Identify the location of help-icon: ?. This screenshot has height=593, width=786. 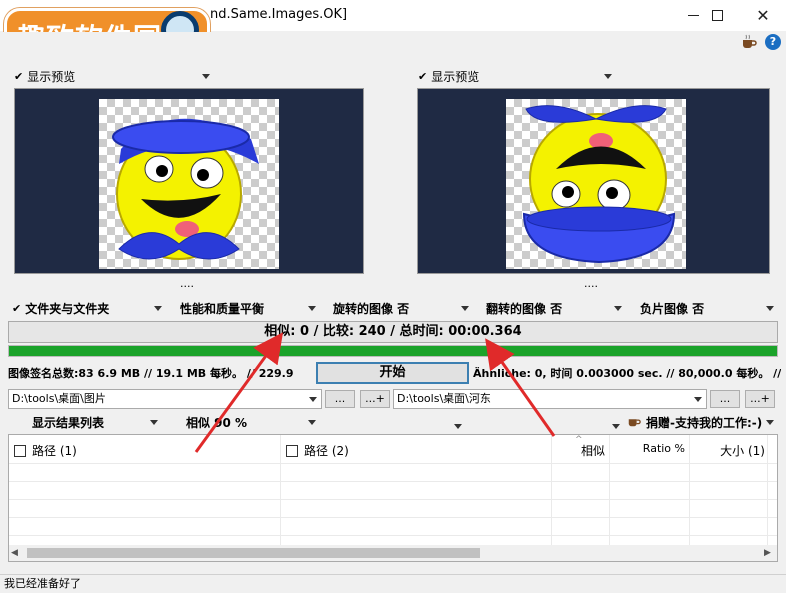
(773, 42).